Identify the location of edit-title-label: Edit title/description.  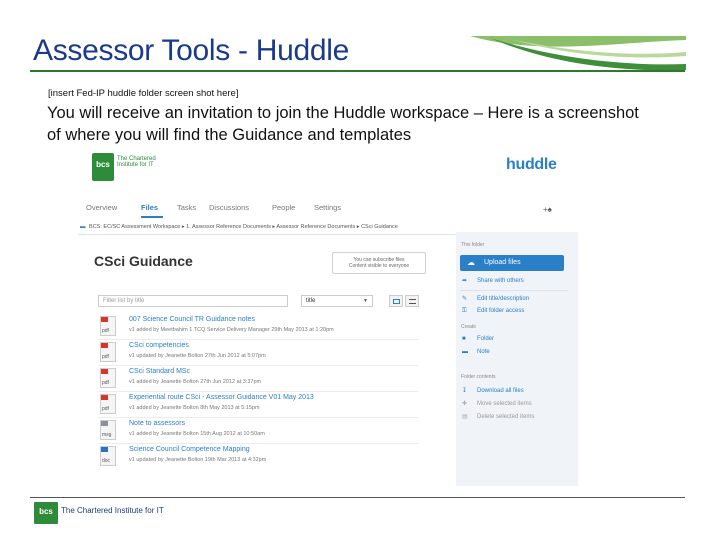
(503, 299).